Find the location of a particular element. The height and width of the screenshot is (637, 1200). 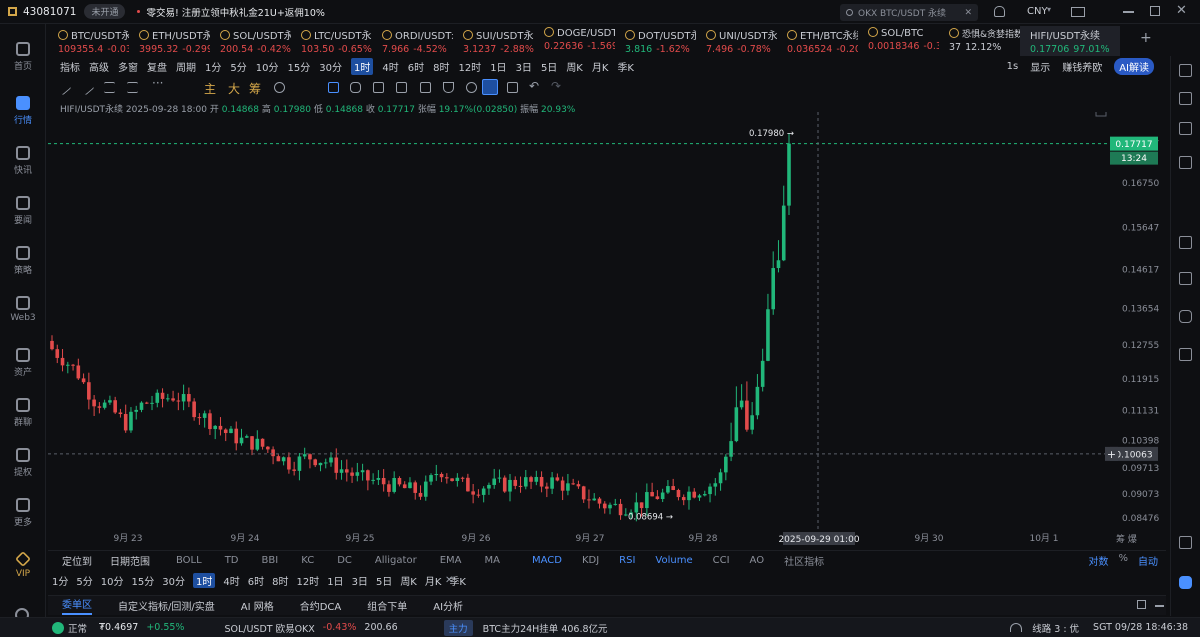

toolbar-item-7: 10分 is located at coordinates (267, 66).